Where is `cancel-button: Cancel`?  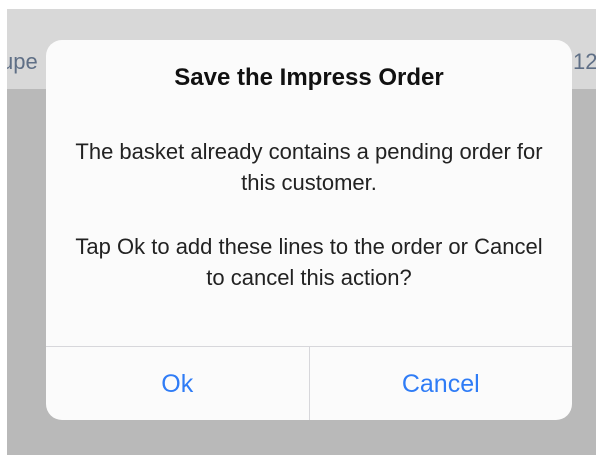 cancel-button: Cancel is located at coordinates (440, 383).